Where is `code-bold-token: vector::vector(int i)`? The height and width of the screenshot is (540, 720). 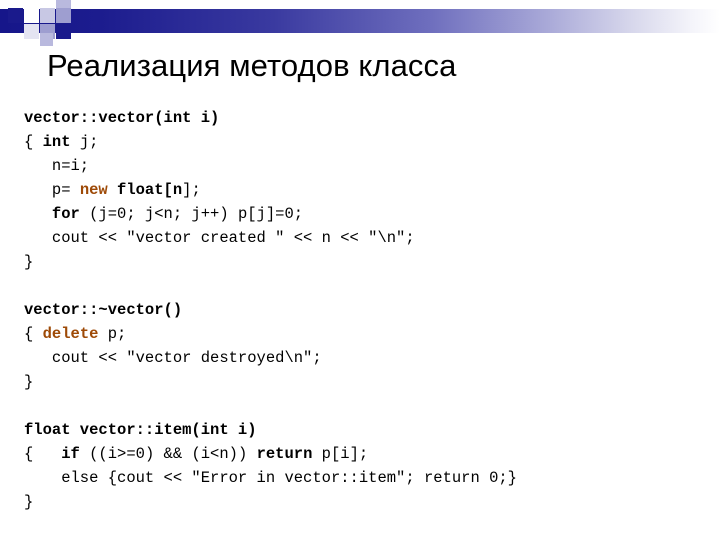 code-bold-token: vector::vector(int i) is located at coordinates (122, 118).